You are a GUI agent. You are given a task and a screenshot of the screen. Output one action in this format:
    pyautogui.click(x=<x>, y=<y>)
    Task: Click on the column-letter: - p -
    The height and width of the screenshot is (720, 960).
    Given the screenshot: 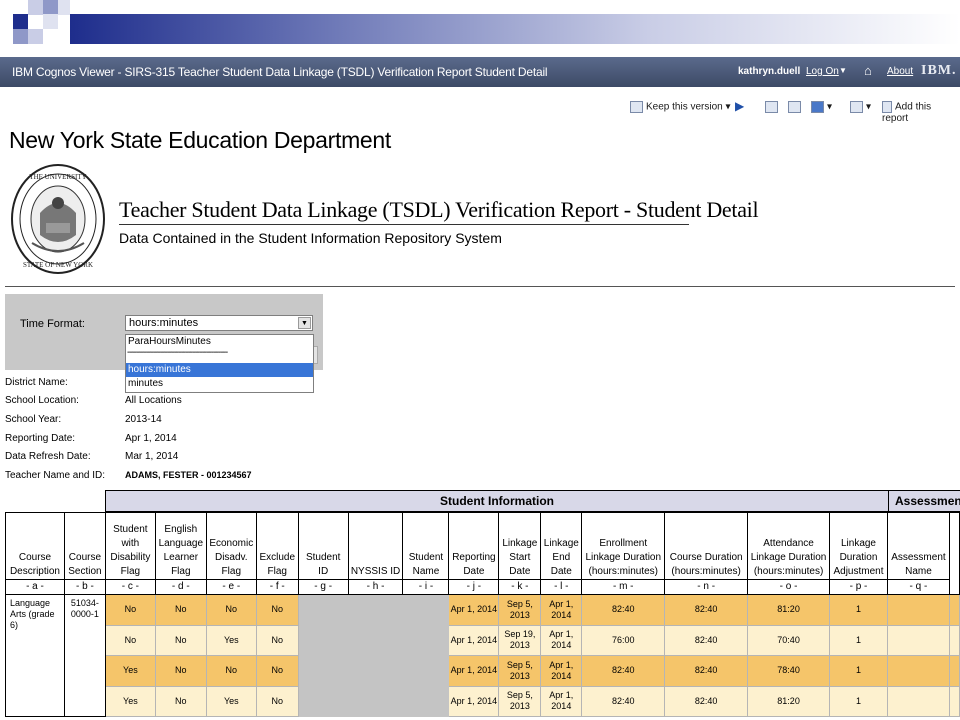 What is the action you would take?
    pyautogui.click(x=858, y=586)
    